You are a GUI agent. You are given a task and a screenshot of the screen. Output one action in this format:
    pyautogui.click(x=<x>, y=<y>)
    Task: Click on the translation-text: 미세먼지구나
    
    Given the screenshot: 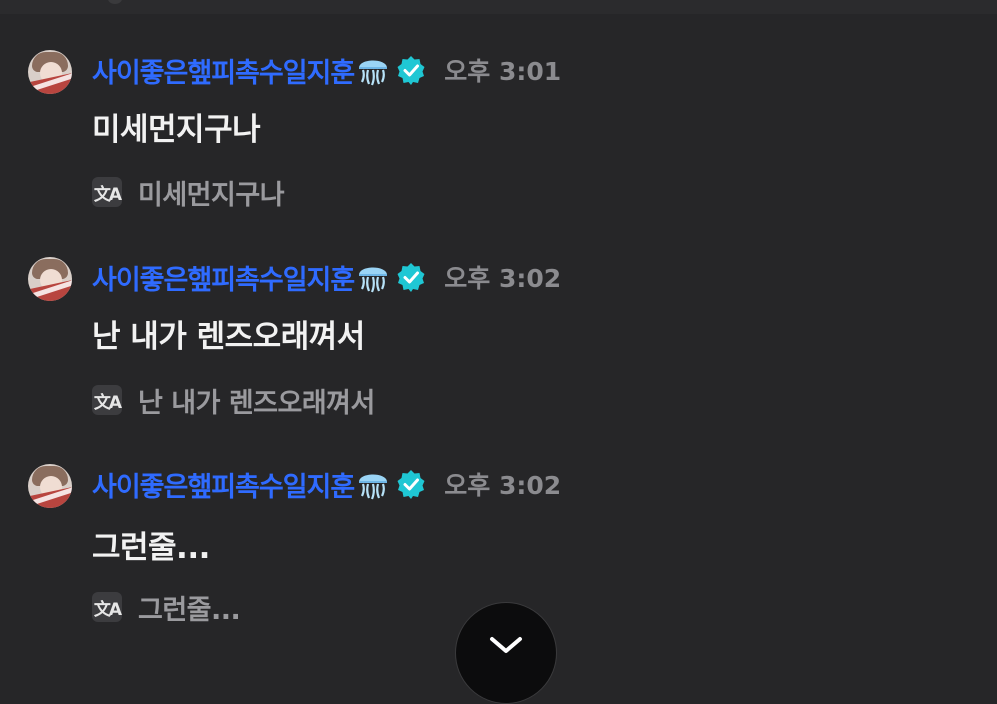 What is the action you would take?
    pyautogui.click(x=211, y=195)
    